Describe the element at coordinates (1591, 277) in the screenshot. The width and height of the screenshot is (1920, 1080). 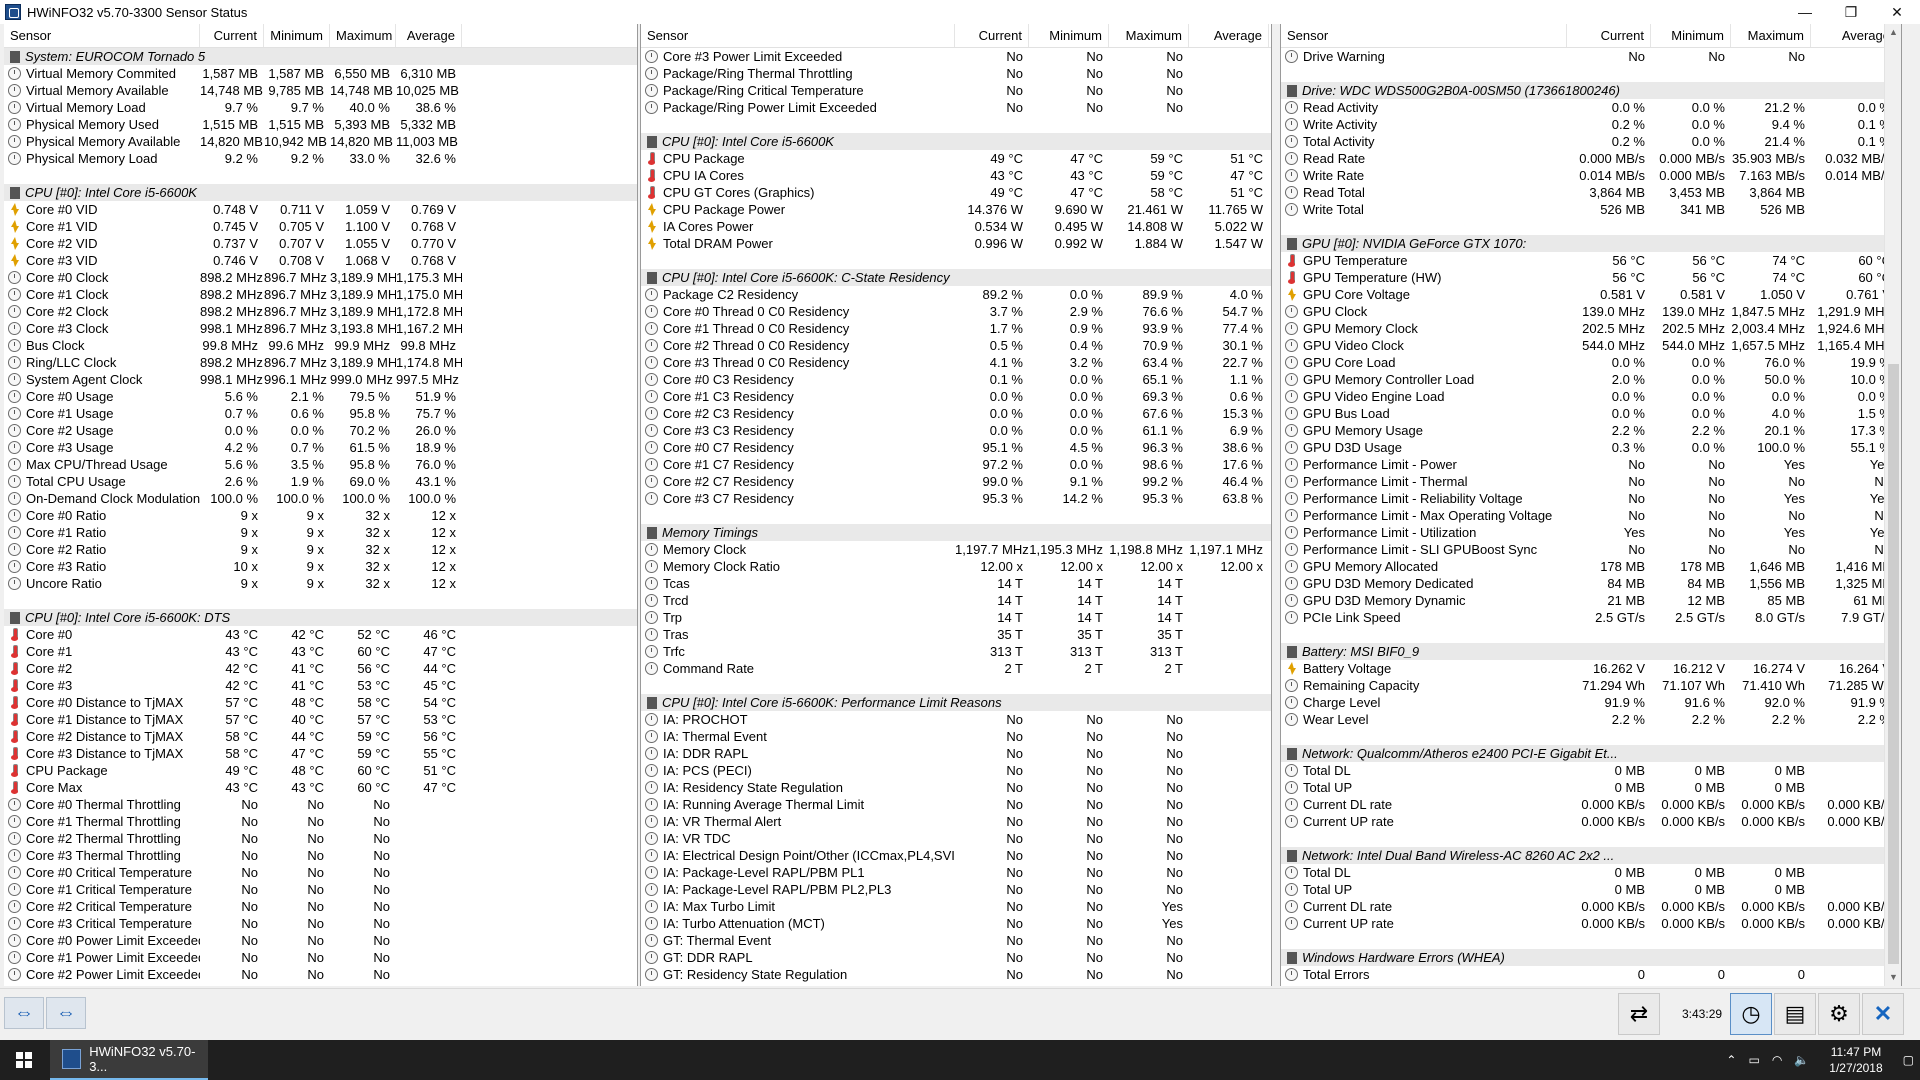
I see `sensor-row: GPU Temperature (HW) 56 °C 56 °C 74 °C 60 °C` at that location.